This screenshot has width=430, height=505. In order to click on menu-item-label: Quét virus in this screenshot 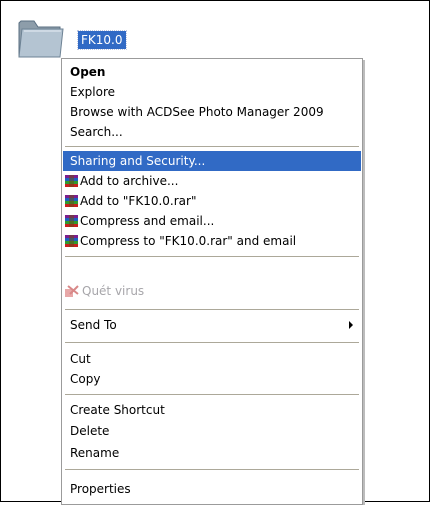, I will do `click(113, 291)`.